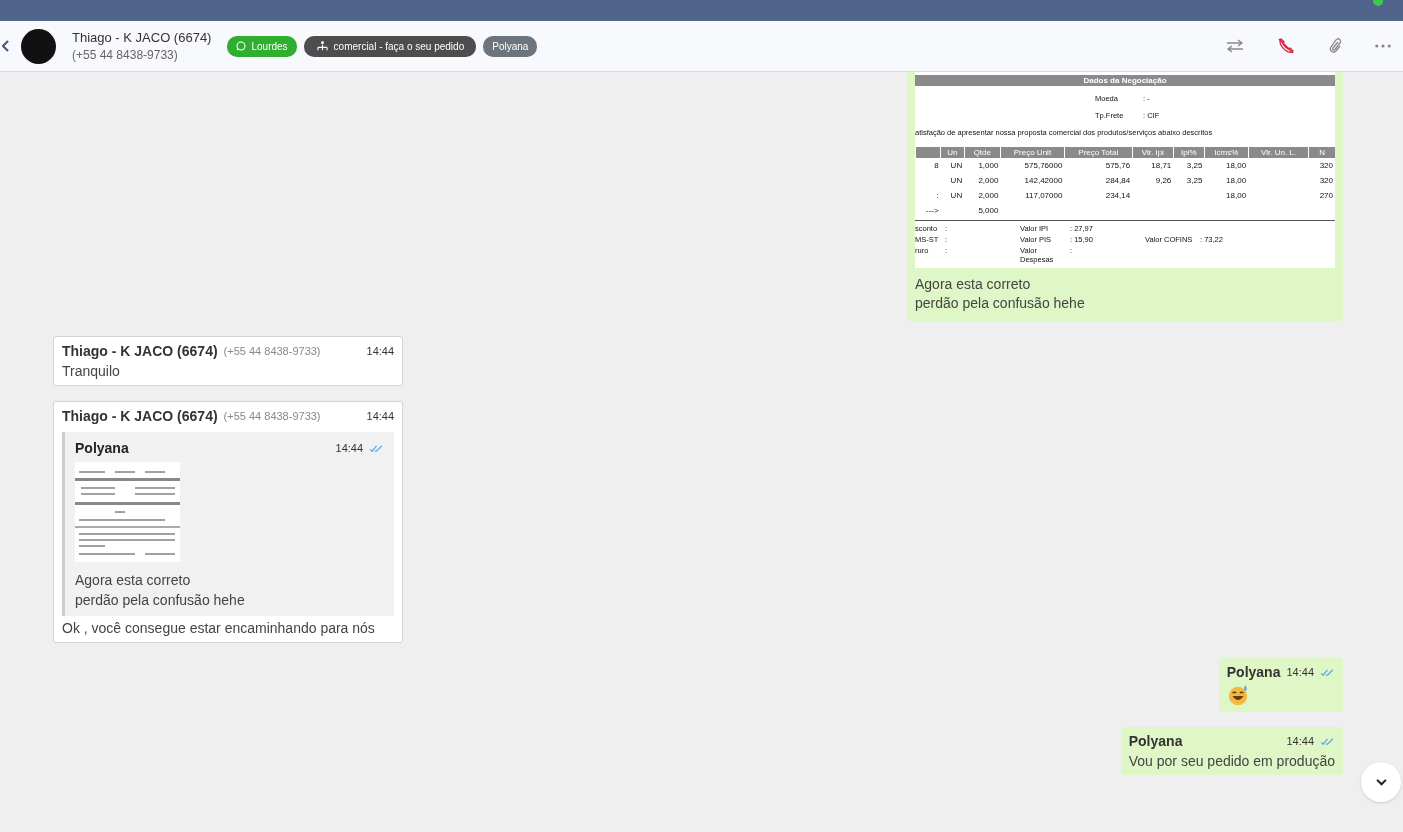 Image resolution: width=1403 pixels, height=832 pixels. I want to click on message-text: Vou por seu pedido em produção, so click(1231, 761).